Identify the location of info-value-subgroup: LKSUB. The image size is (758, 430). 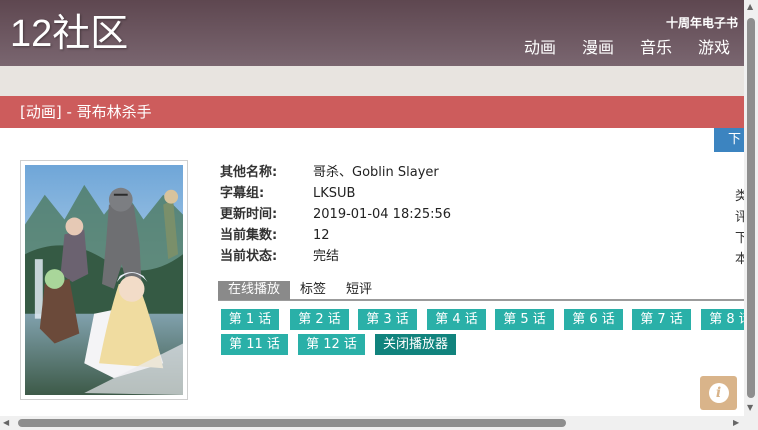
(334, 193).